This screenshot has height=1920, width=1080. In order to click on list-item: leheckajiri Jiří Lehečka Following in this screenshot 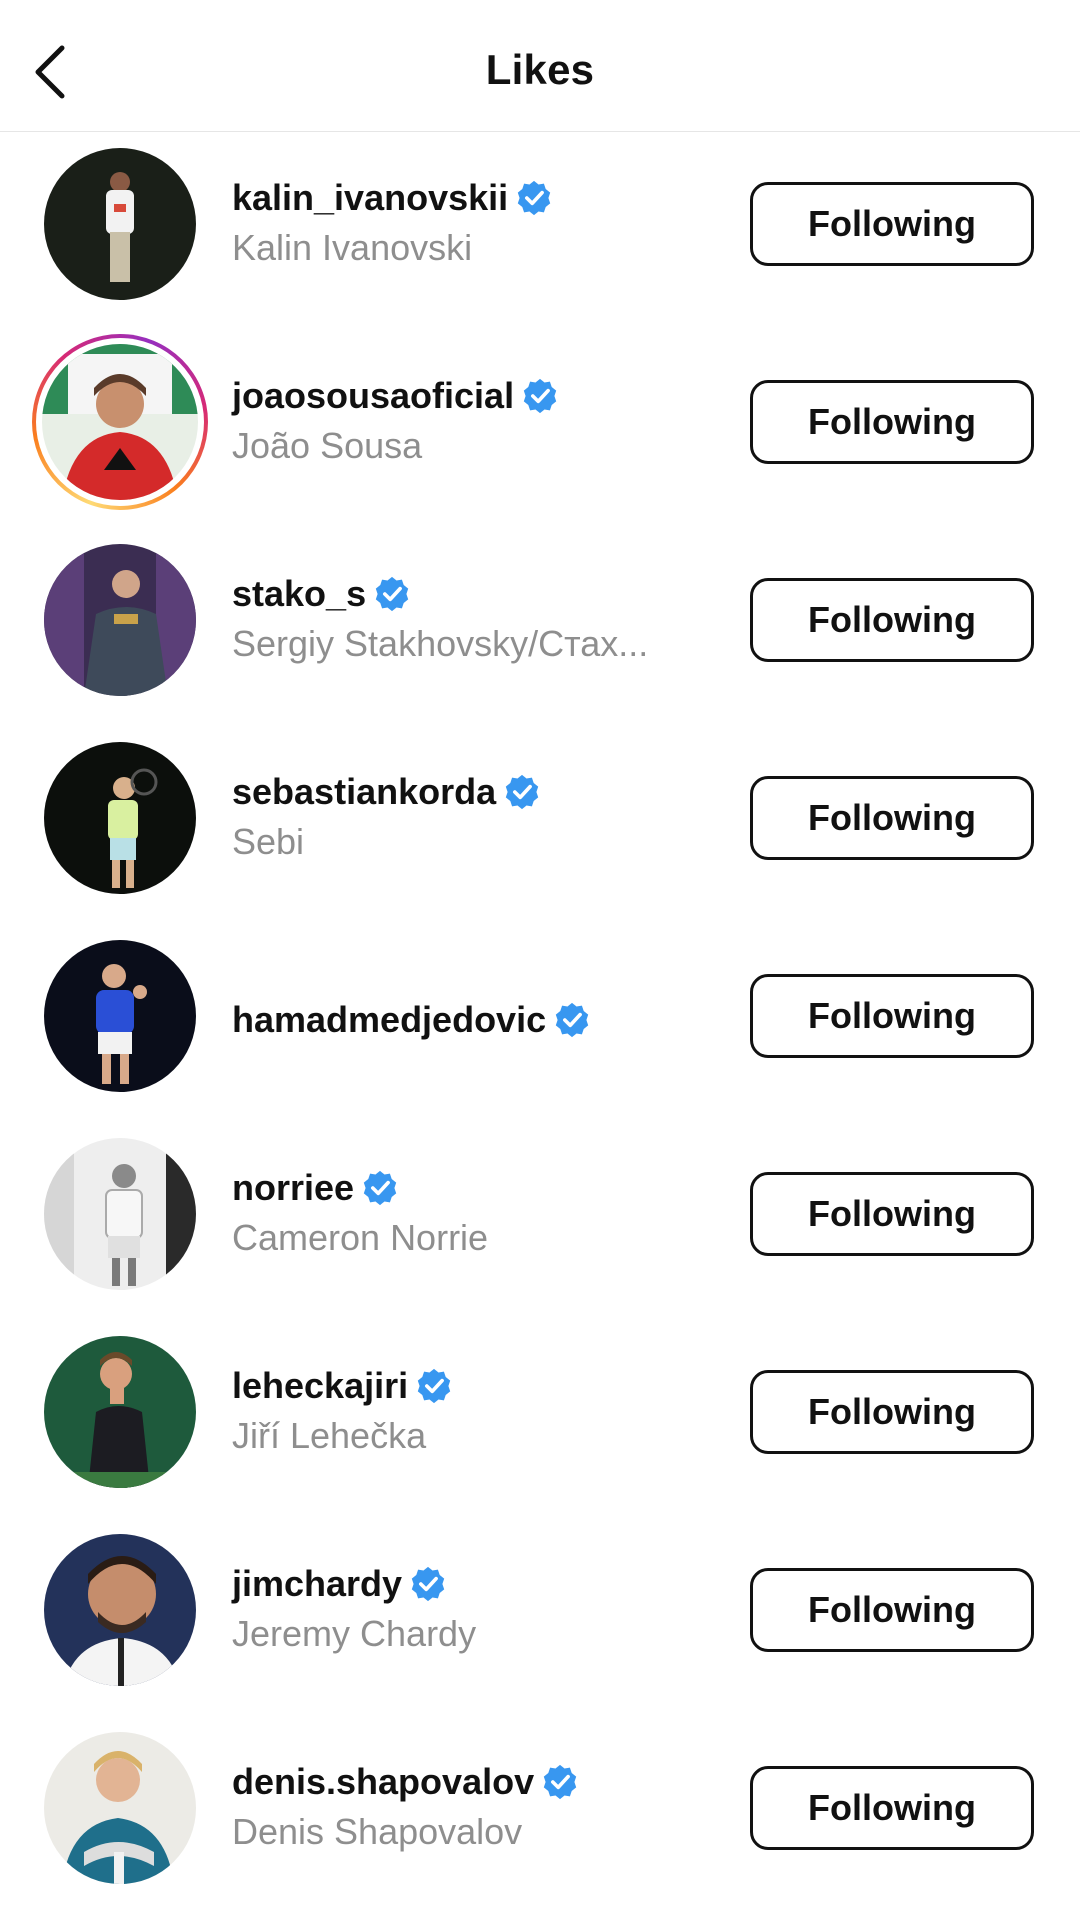, I will do `click(540, 1419)`.